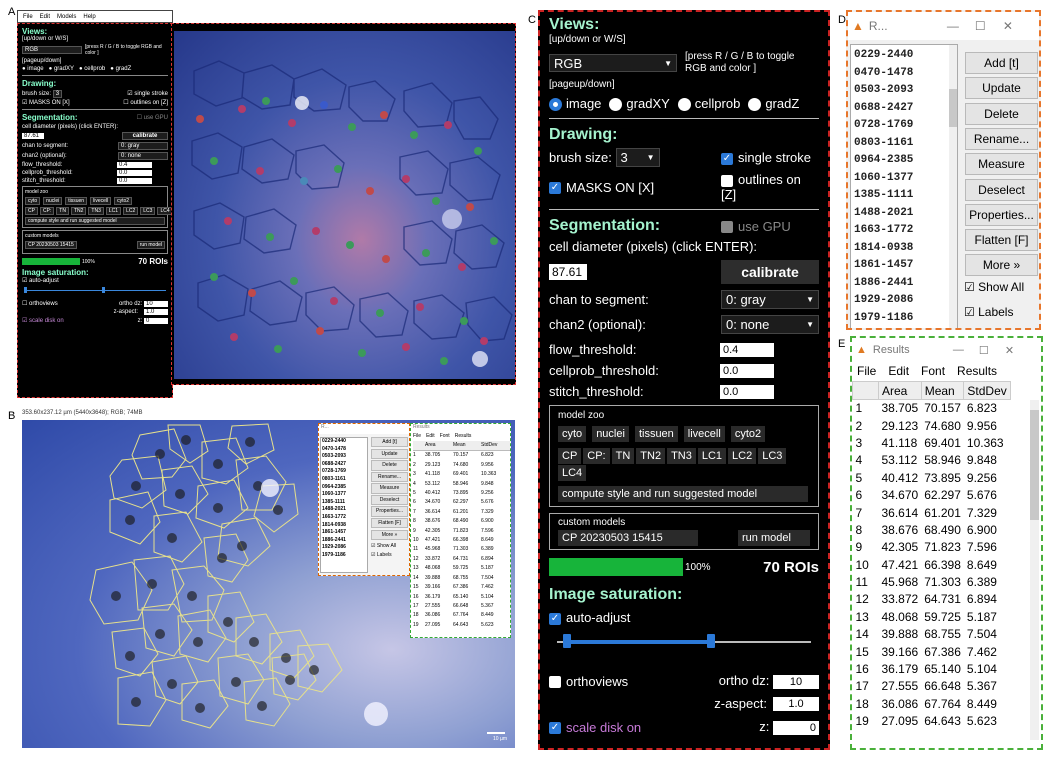 Image resolution: width=1050 pixels, height=757 pixels. I want to click on roi-list-item: 0229-2440, so click(904, 56).